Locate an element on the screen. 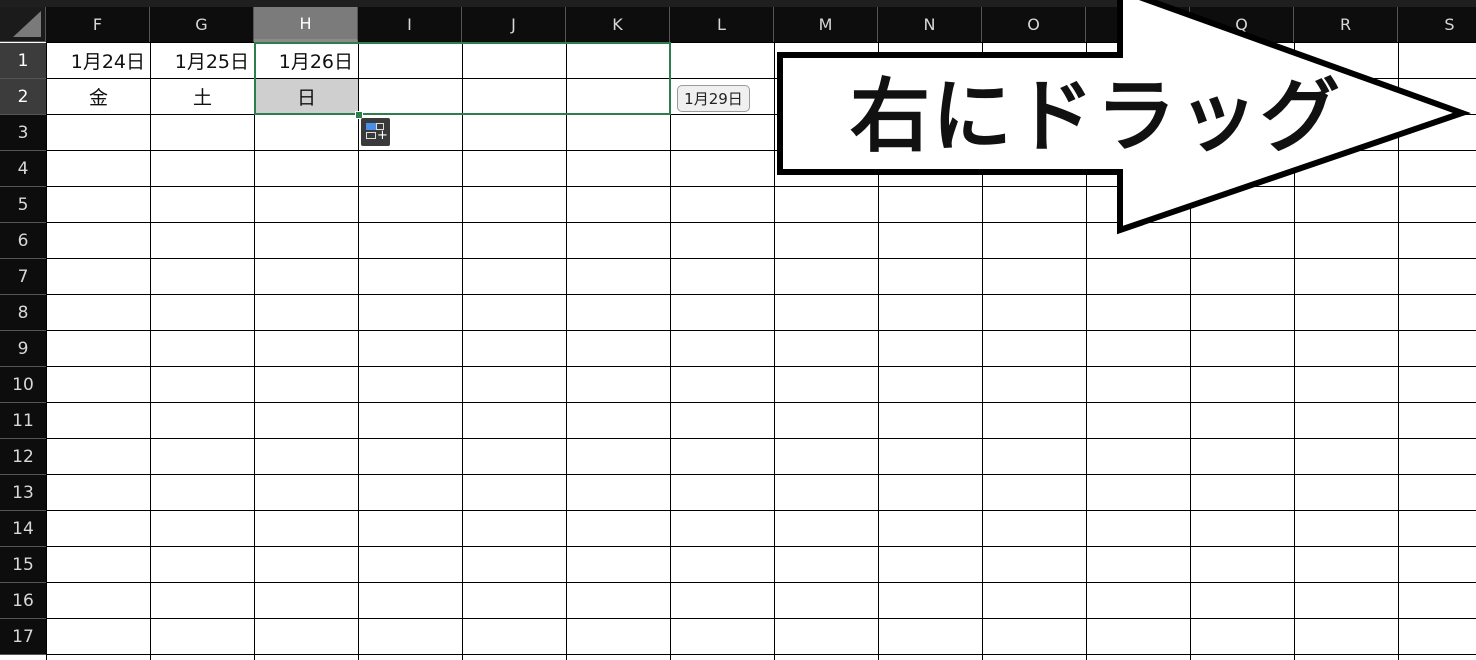 Image resolution: width=1476 pixels, height=660 pixels. row-header-4: 4 is located at coordinates (23, 169).